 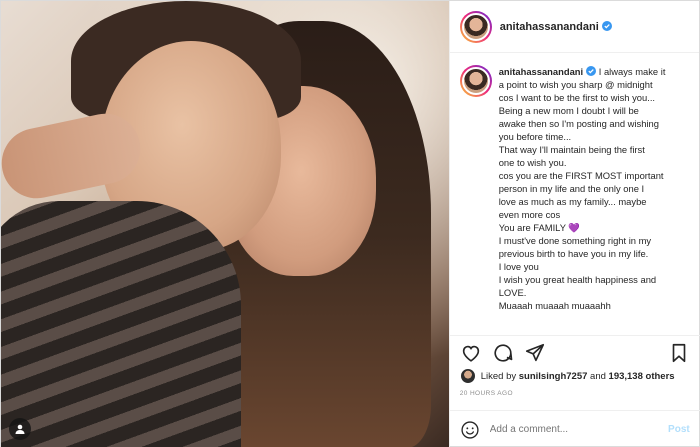 What do you see at coordinates (554, 305) in the screenshot?
I see `caption-line: Muaaah muaaah muaaahh` at bounding box center [554, 305].